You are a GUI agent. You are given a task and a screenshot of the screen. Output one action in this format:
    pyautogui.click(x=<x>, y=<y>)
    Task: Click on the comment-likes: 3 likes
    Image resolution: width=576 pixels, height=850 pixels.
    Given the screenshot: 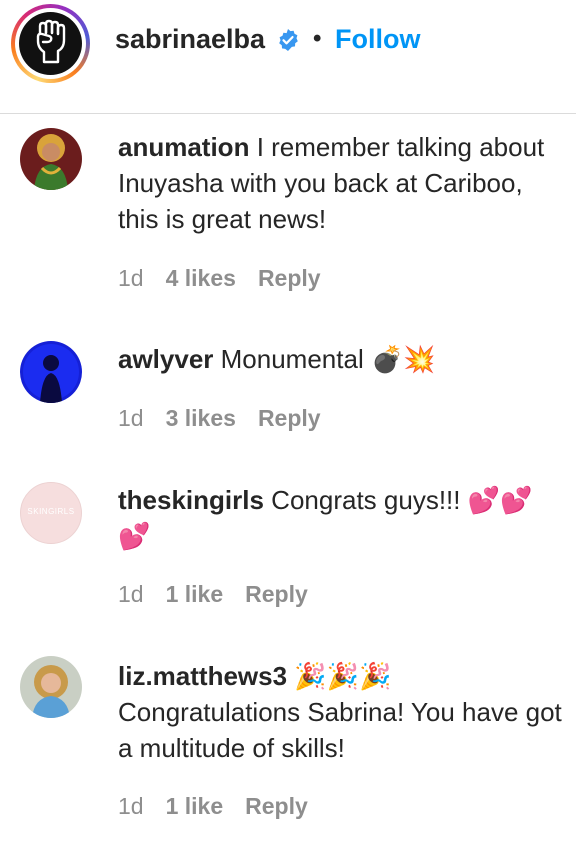 What is the action you would take?
    pyautogui.click(x=201, y=418)
    